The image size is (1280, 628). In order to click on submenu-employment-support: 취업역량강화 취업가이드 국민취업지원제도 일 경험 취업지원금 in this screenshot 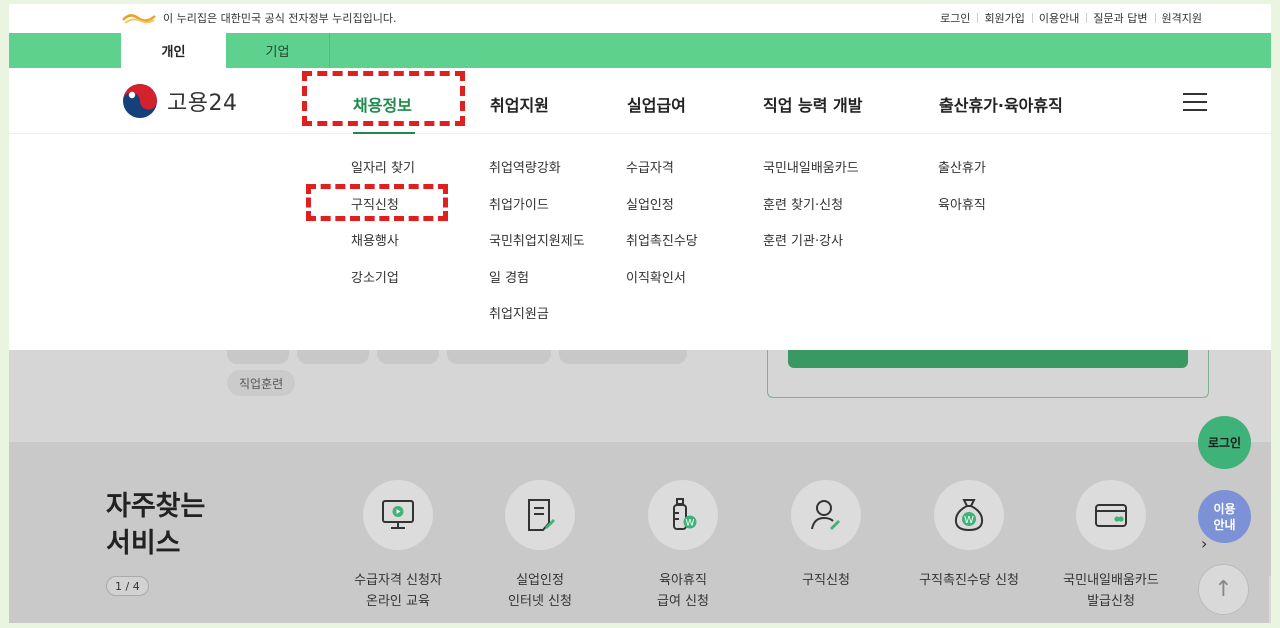, I will do `click(537, 242)`.